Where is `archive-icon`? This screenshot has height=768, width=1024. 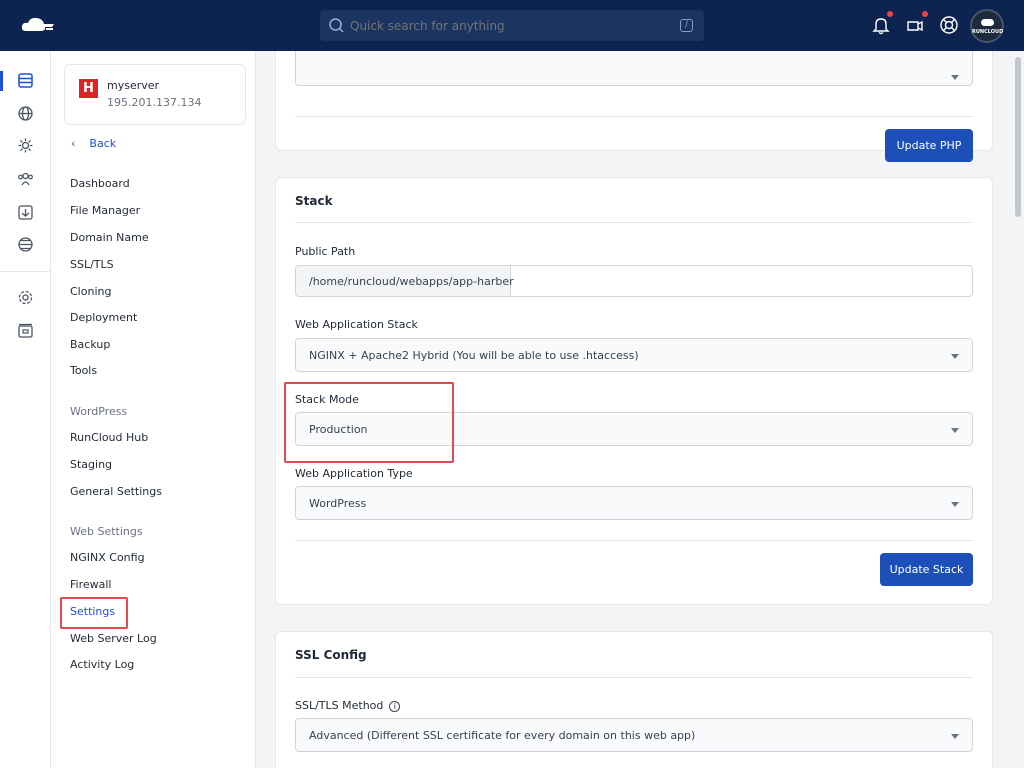
archive-icon is located at coordinates (25, 330).